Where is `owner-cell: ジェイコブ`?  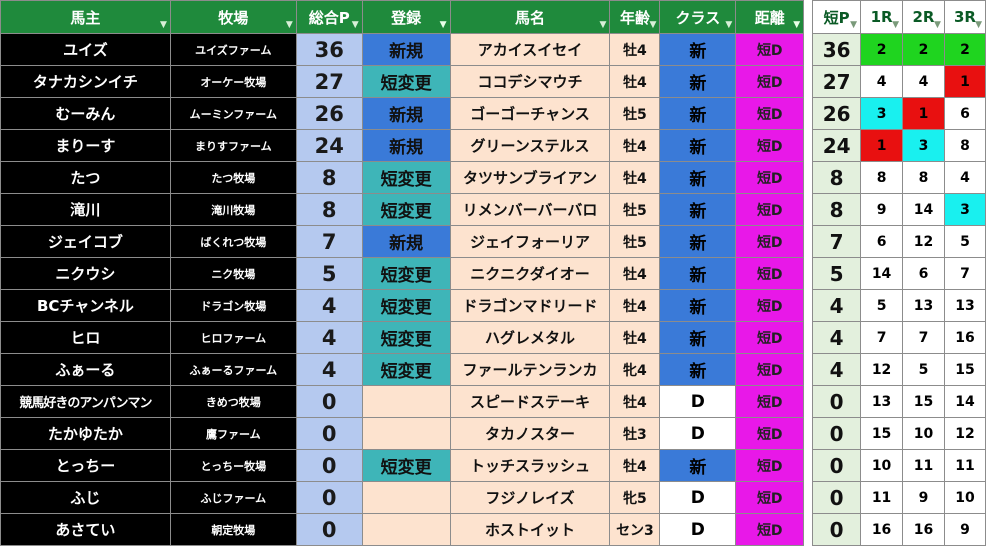 owner-cell: ジェイコブ is located at coordinates (85, 241).